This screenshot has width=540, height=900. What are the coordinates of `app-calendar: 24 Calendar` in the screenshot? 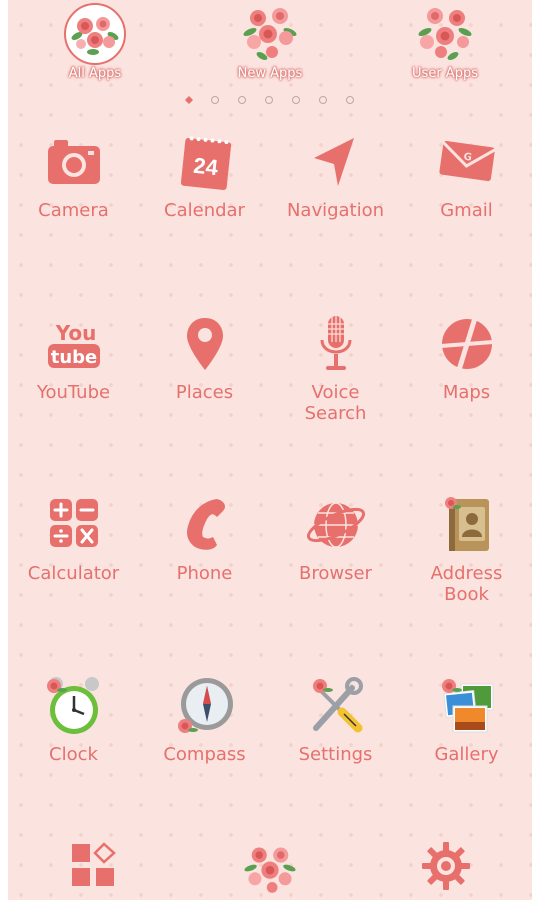 It's located at (204, 175).